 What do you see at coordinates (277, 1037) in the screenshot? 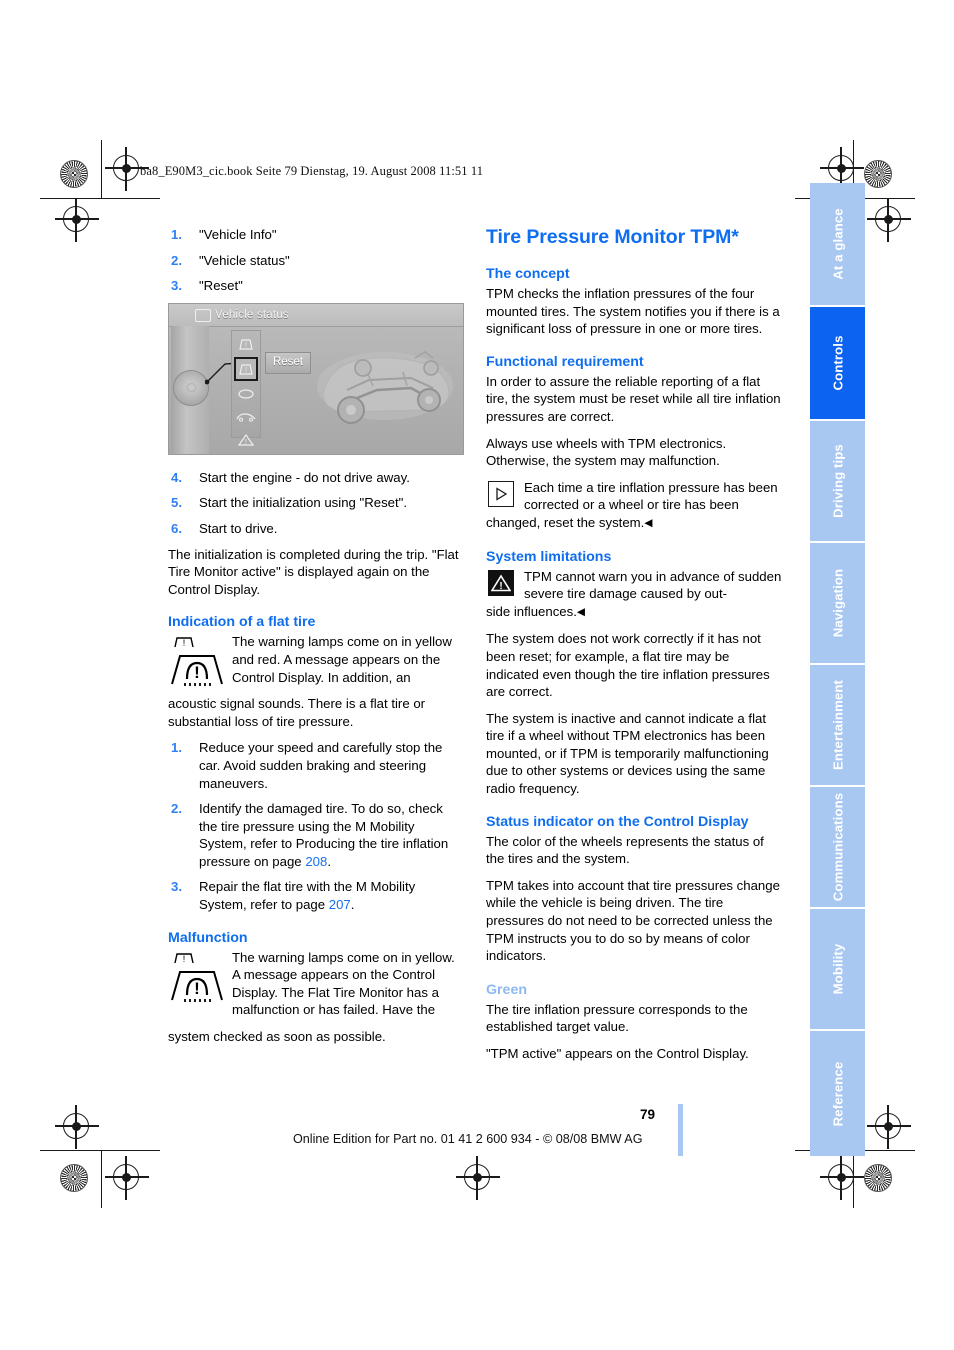
I see `malfunction-warning-runover: system checked as soon as possible.` at bounding box center [277, 1037].